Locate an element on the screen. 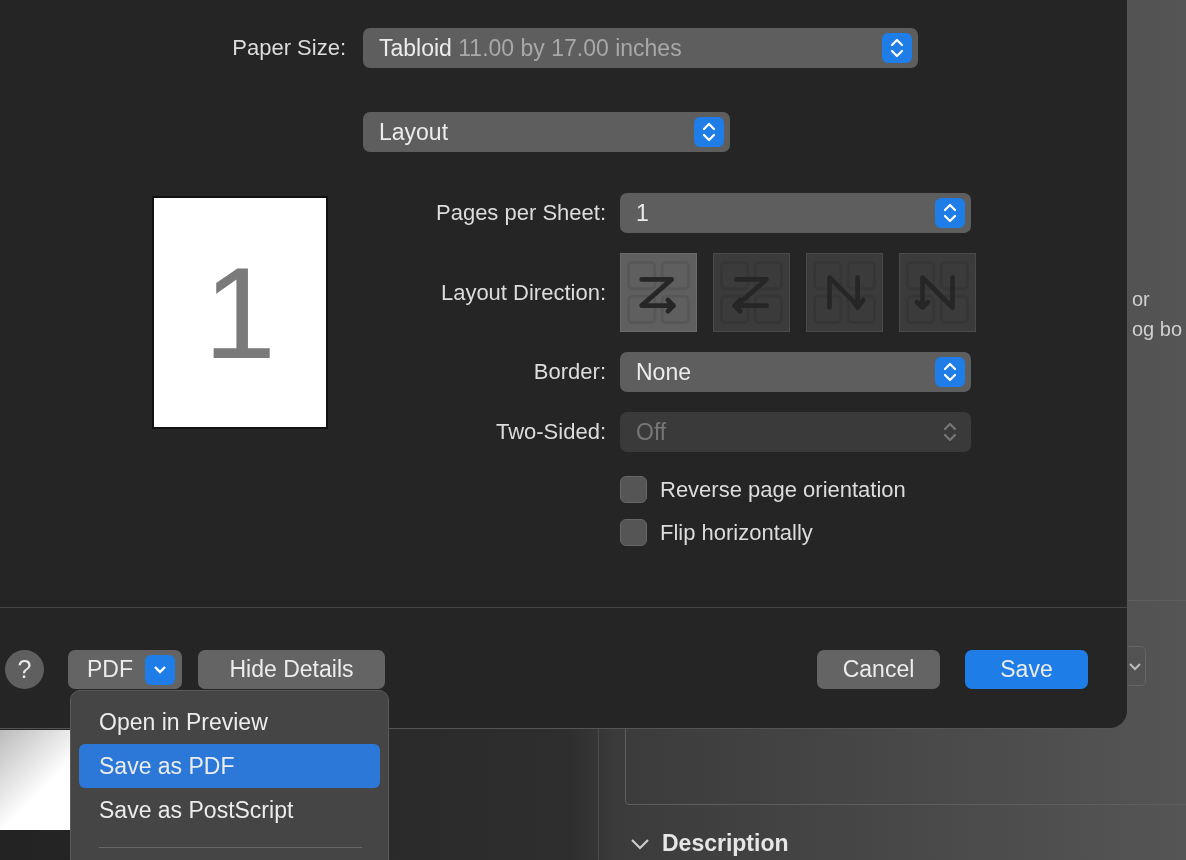 Image resolution: width=1186 pixels, height=860 pixels. checkbox-label: Reverse page orientation is located at coordinates (783, 489).